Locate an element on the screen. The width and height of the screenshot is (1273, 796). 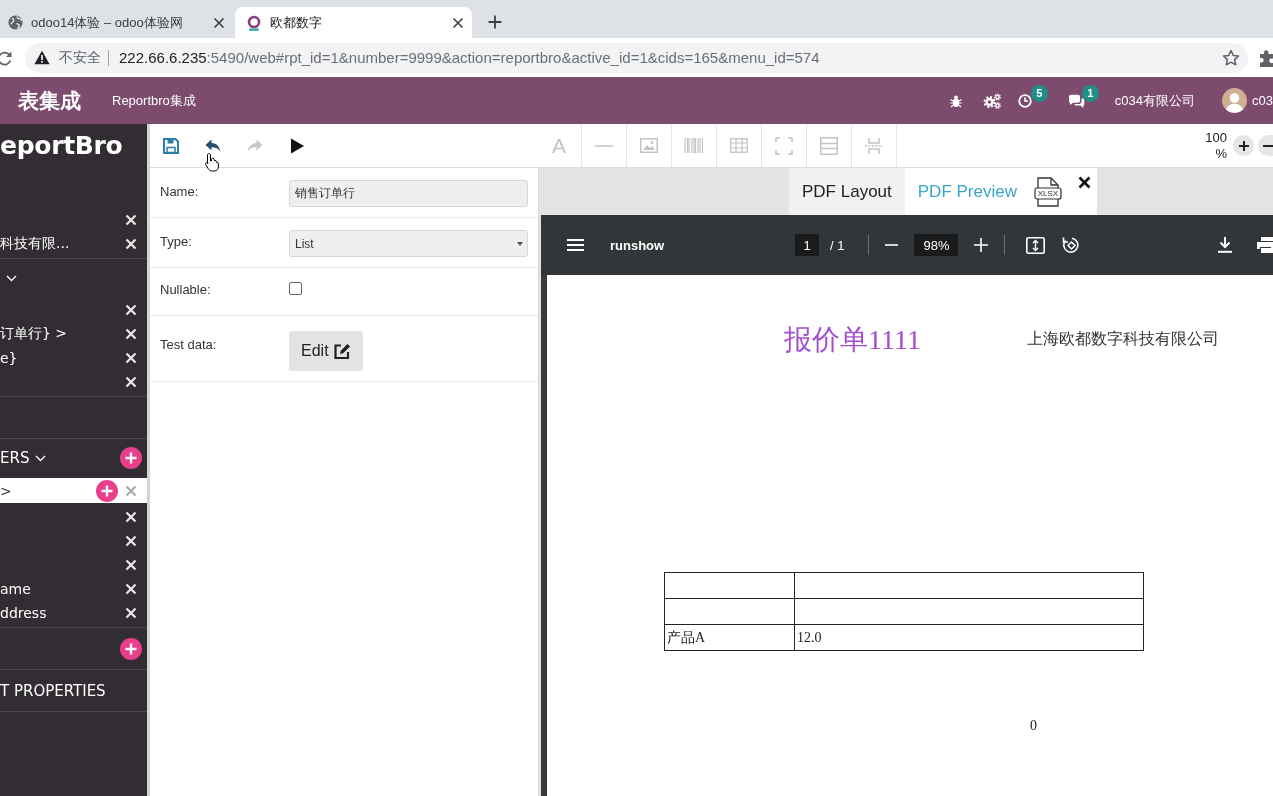
section-title: T PROPERTIES is located at coordinates (53, 690).